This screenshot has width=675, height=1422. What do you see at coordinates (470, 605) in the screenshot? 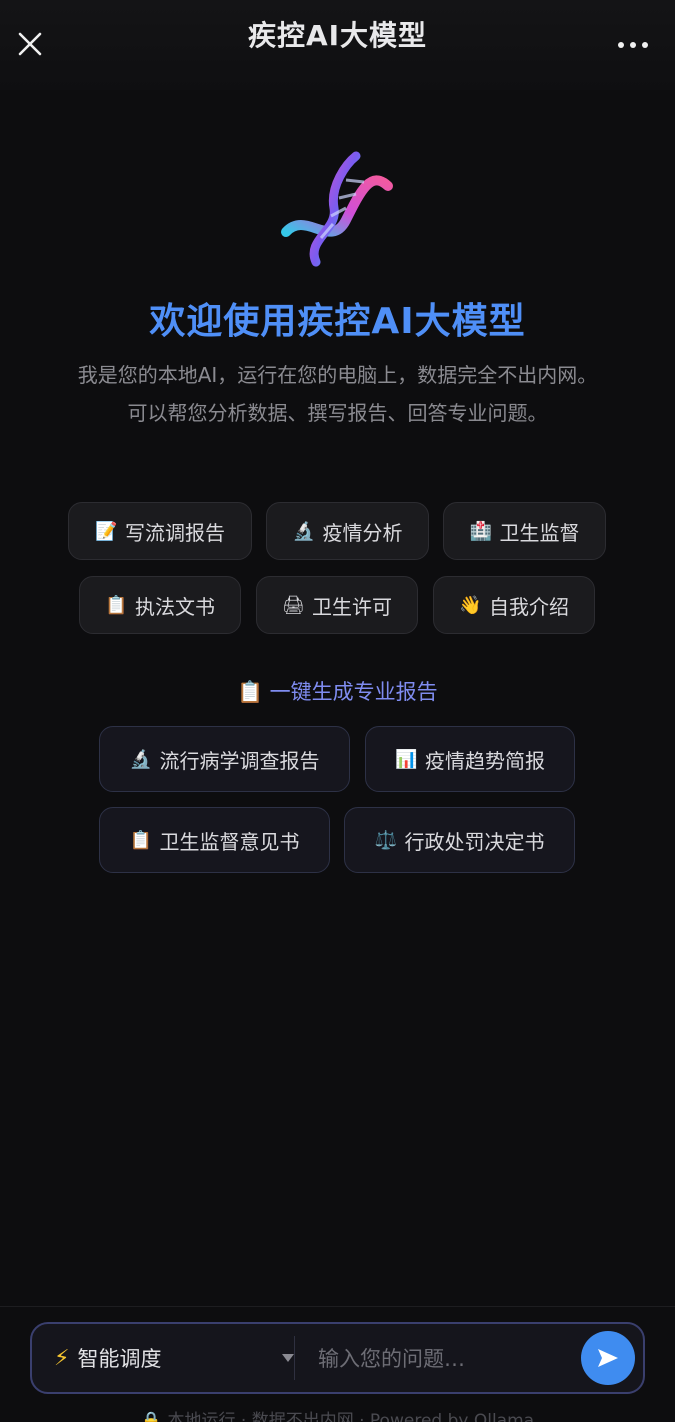
I see `waving-hand-icon: 👋` at bounding box center [470, 605].